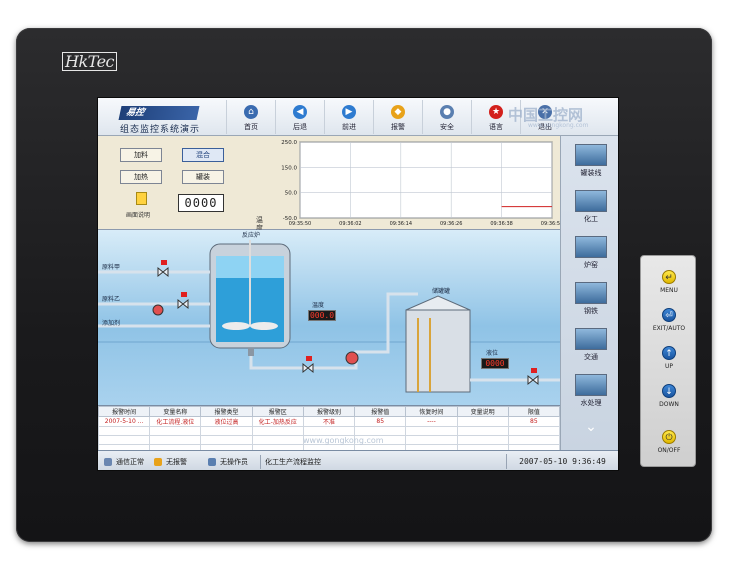 This screenshot has width=730, height=569. What do you see at coordinates (438, 351) in the screenshot?
I see `storage-tank` at bounding box center [438, 351].